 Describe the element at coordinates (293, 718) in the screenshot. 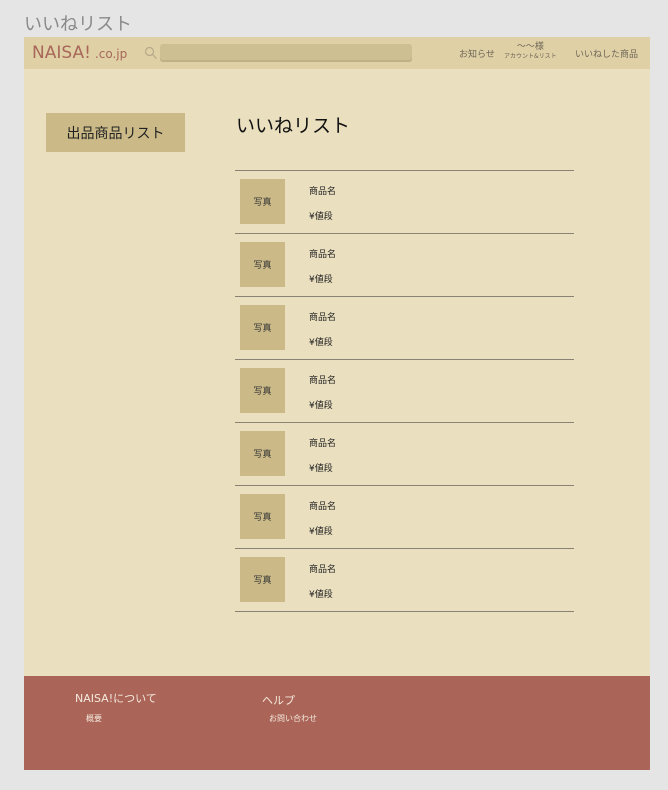

I see `footer-contact-link: お問い合わせ` at that location.